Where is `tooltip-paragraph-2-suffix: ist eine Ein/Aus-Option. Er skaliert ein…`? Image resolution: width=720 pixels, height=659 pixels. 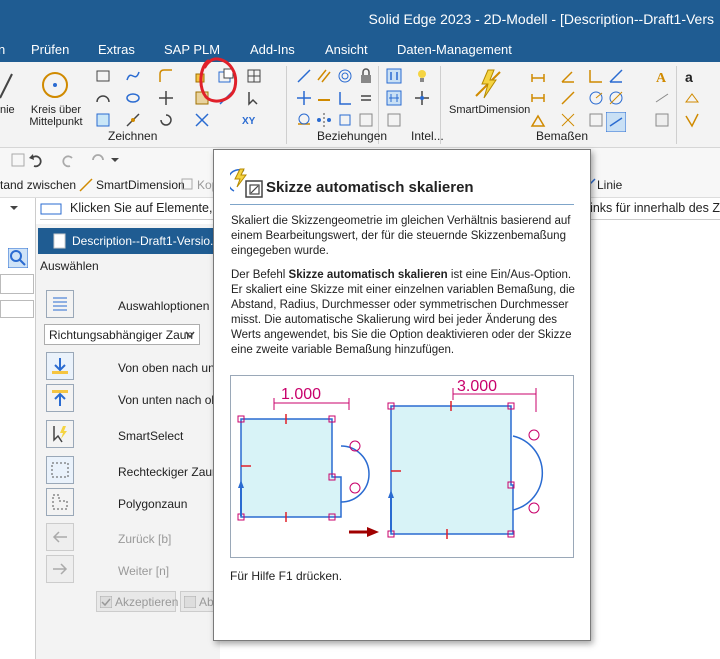
tooltip-paragraph-2-suffix: ist eine Ein/Aus-Option. Er skaliert ein… is located at coordinates (403, 312).